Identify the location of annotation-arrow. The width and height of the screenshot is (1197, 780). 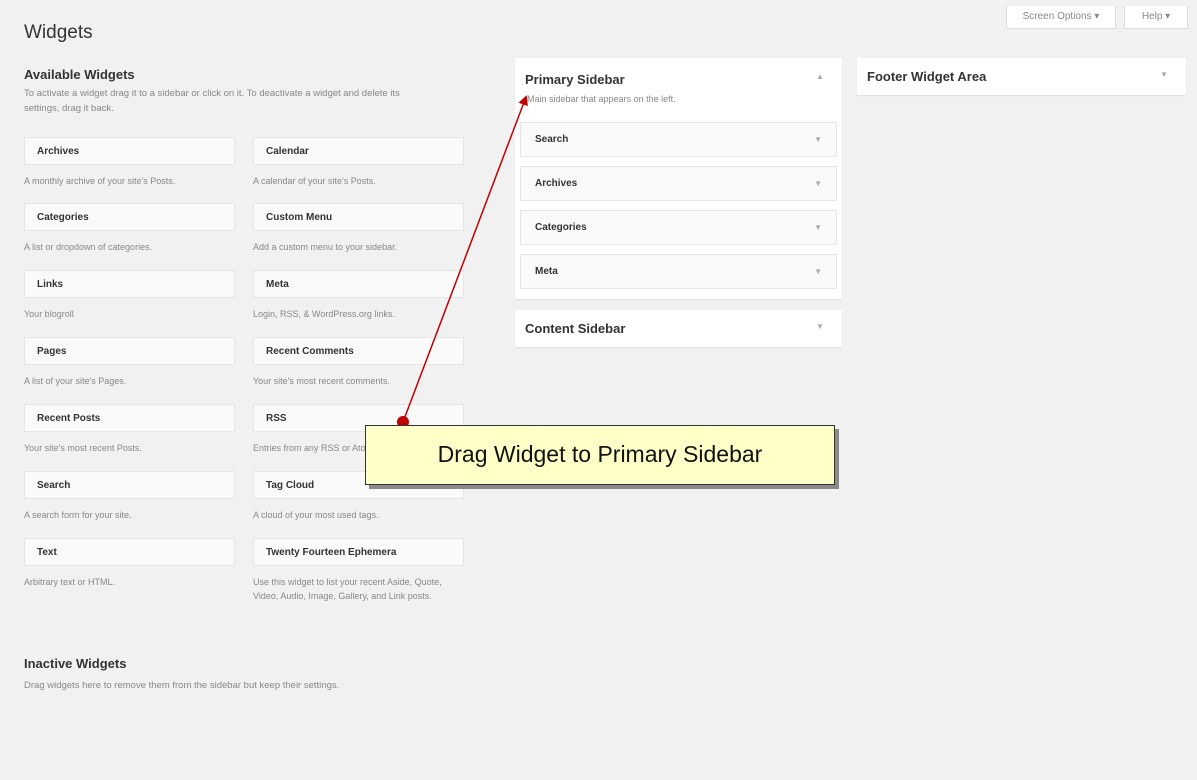
(462, 261).